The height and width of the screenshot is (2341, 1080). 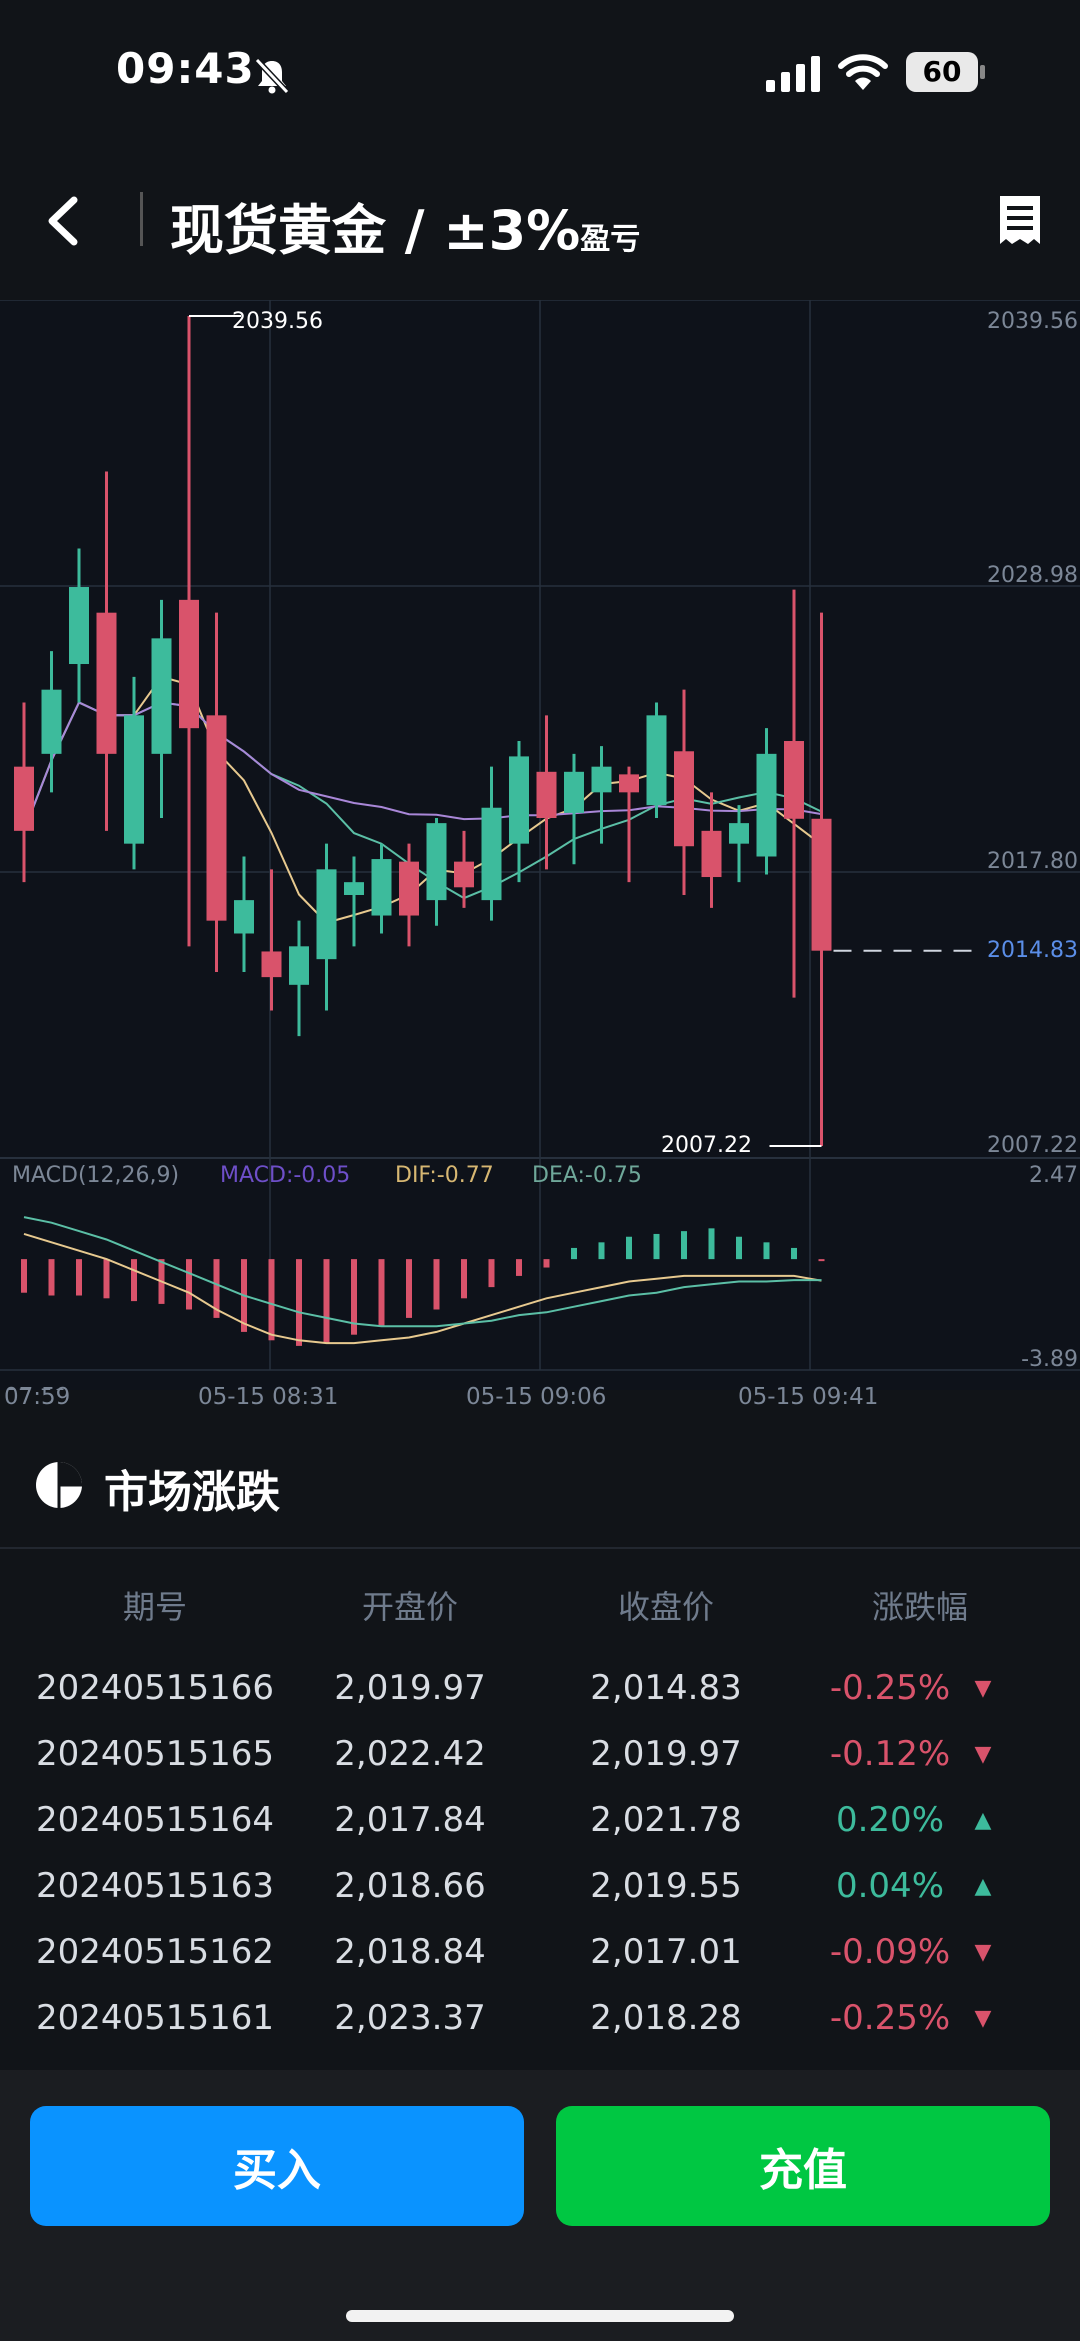 What do you see at coordinates (155, 1688) in the screenshot?
I see `cell-period: 20240515166` at bounding box center [155, 1688].